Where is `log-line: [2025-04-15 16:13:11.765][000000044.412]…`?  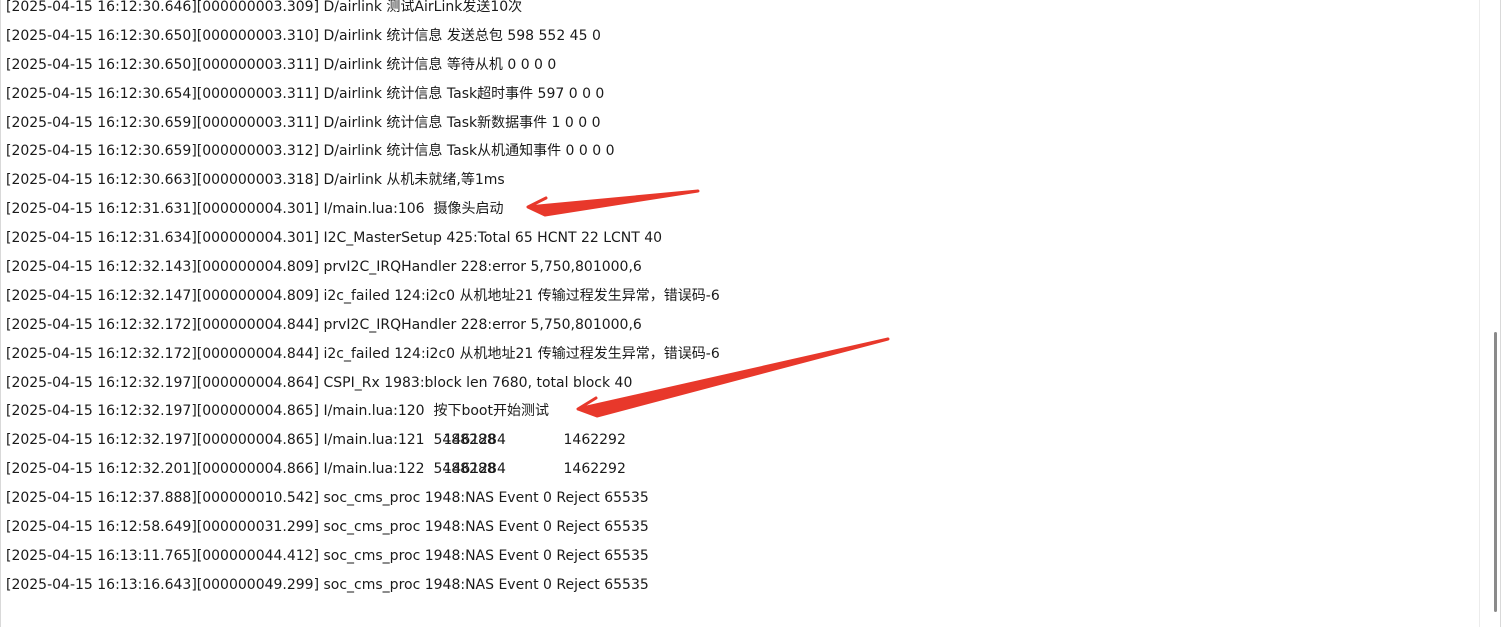 log-line: [2025-04-15 16:13:11.765][000000044.412]… is located at coordinates (327, 555).